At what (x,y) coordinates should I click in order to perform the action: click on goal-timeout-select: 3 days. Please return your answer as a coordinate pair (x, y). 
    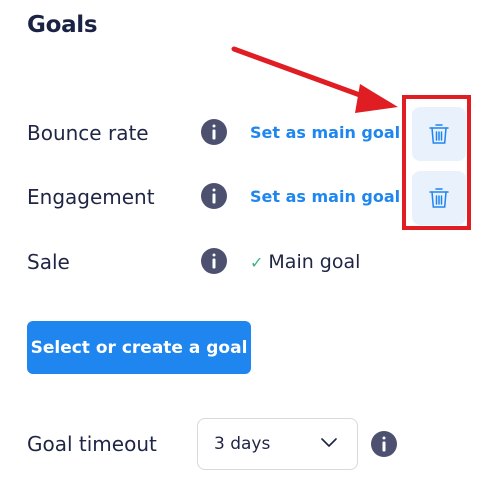
    Looking at the image, I should click on (277, 444).